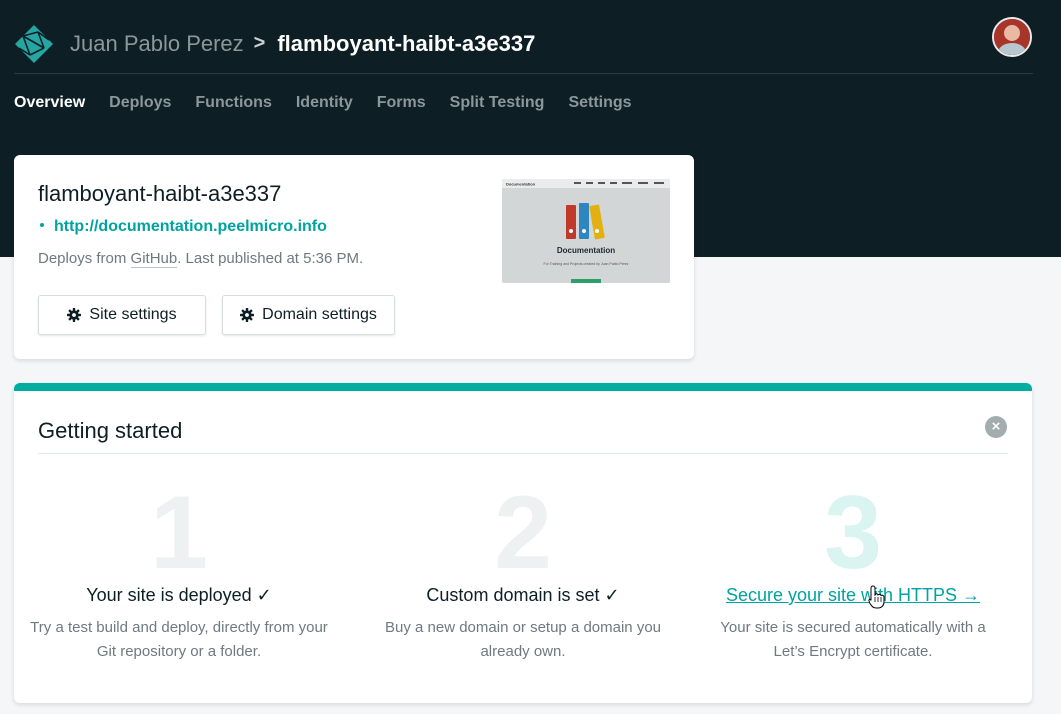  Describe the element at coordinates (34, 44) in the screenshot. I see `netlify-logo-icon` at that location.